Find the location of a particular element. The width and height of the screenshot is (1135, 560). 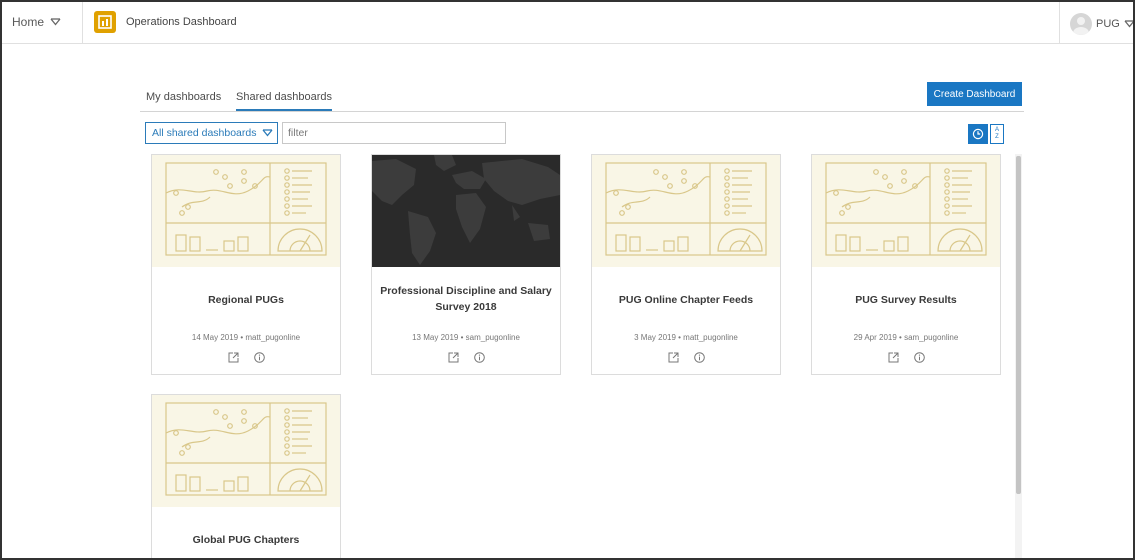

clock-icon is located at coordinates (978, 134).